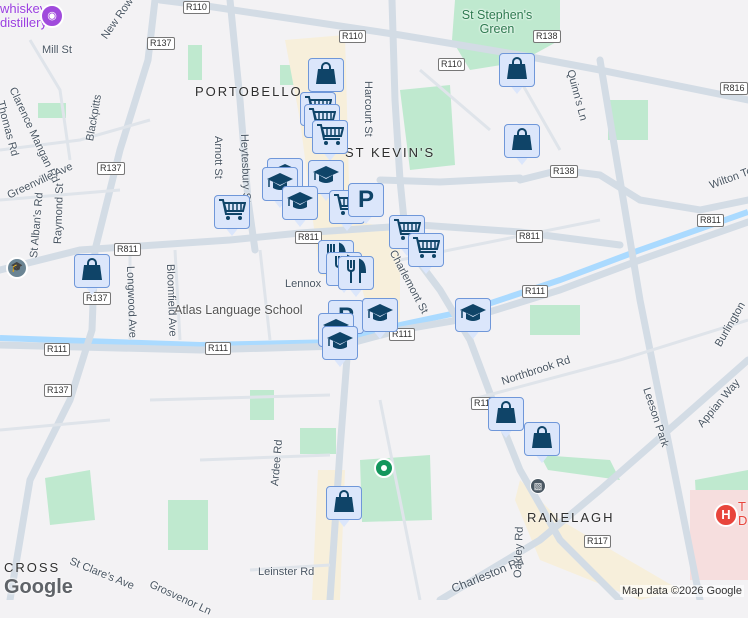 The image size is (748, 618). What do you see at coordinates (286, 572) in the screenshot?
I see `street-label: Leinster Rd` at bounding box center [286, 572].